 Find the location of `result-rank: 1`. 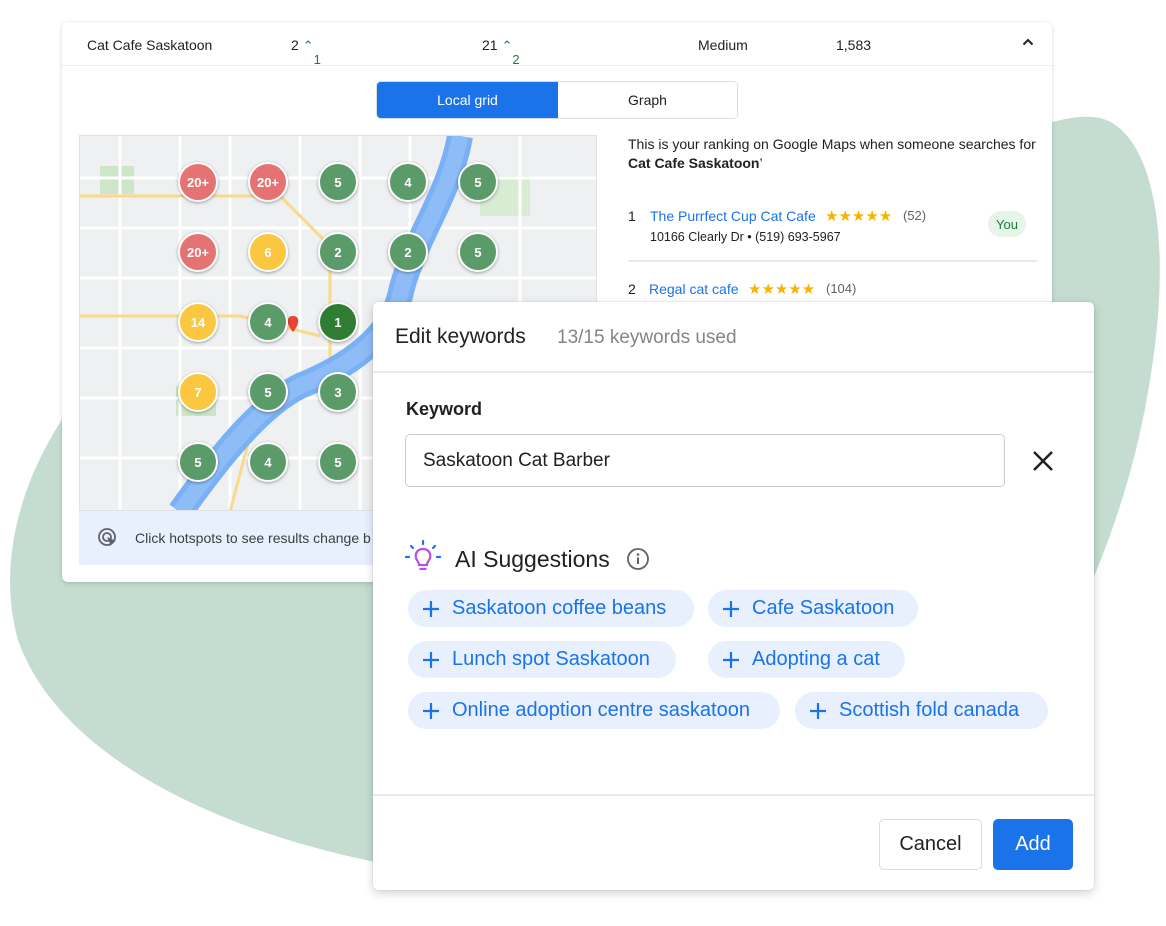

result-rank: 1 is located at coordinates (632, 216).